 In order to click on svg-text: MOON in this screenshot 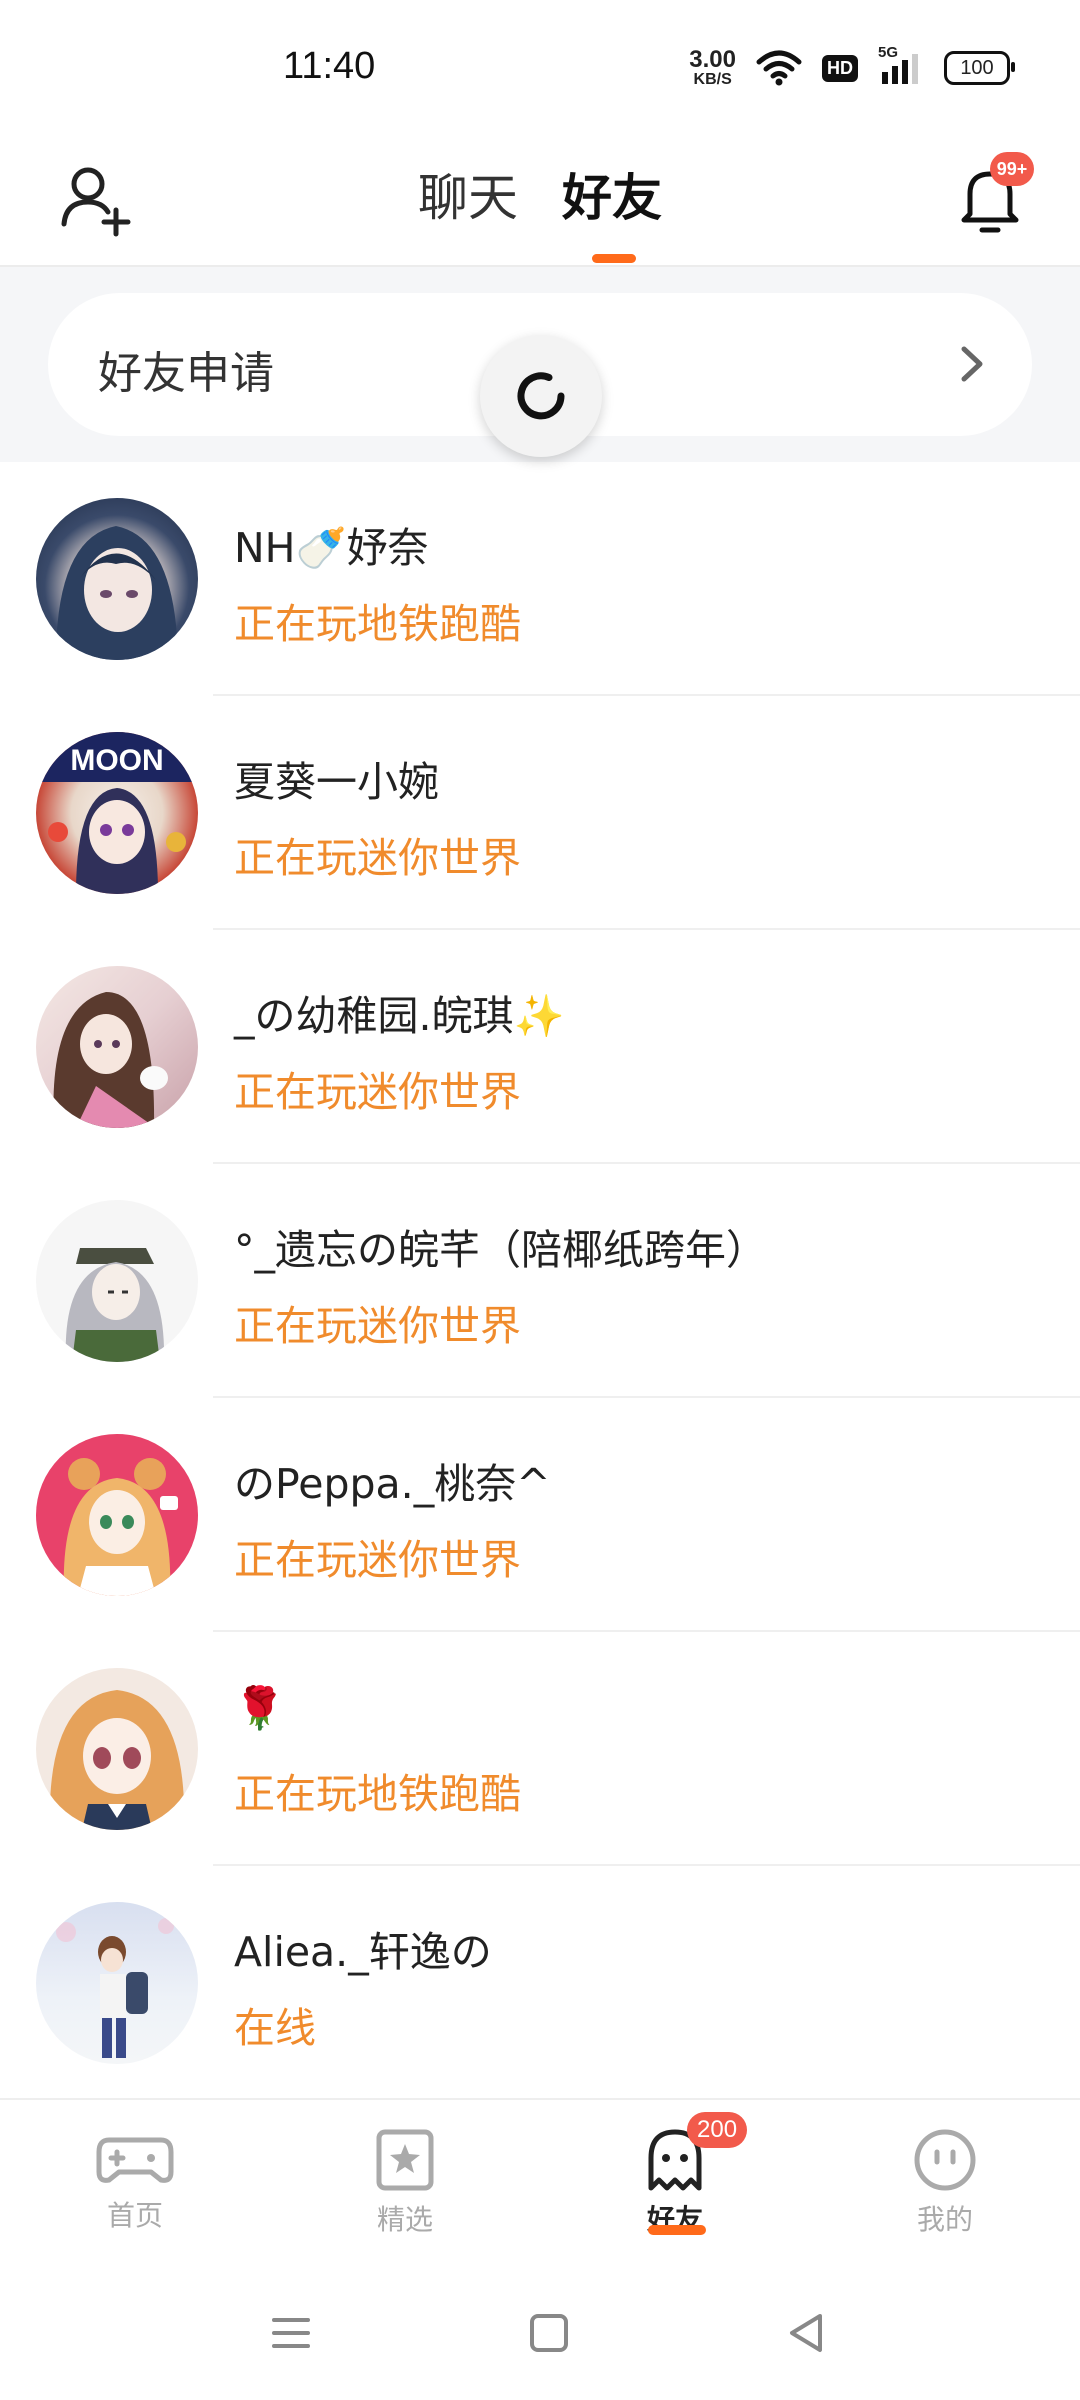, I will do `click(116, 760)`.